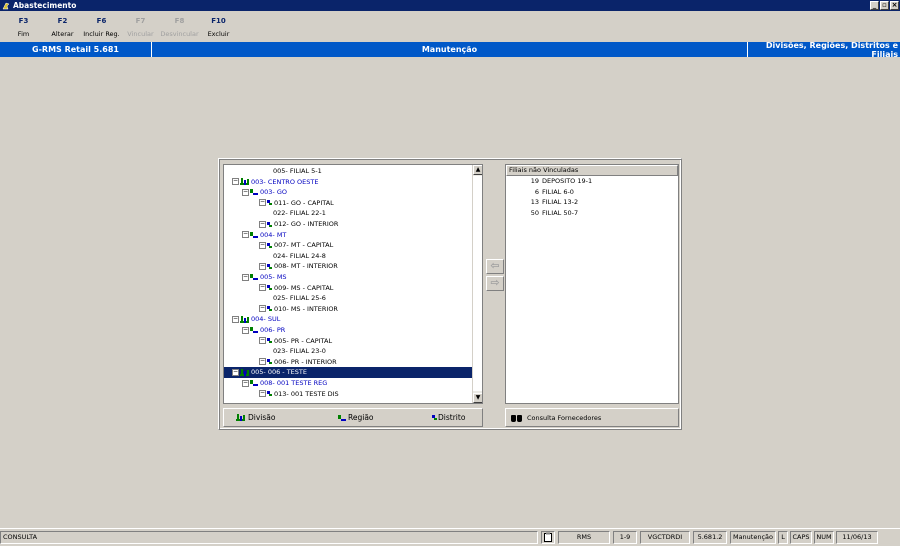 The height and width of the screenshot is (546, 900). Describe the element at coordinates (294, 383) in the screenshot. I see `tree-item-label: 008- 001 TESTE REG` at that location.